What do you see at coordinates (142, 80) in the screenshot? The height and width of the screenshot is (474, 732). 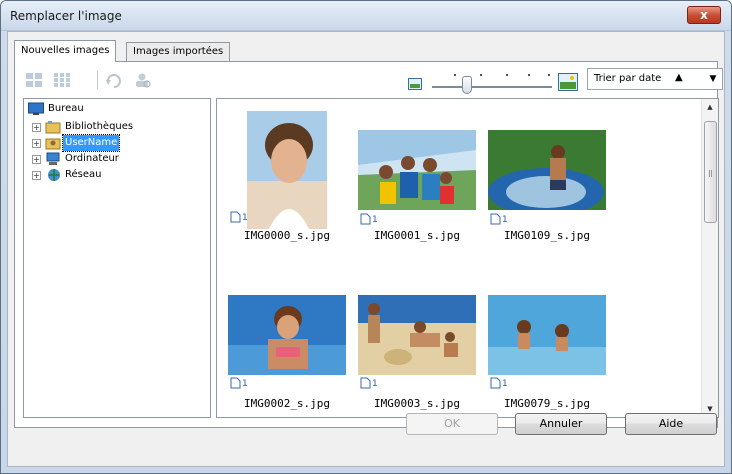 I see `person-search-icon` at bounding box center [142, 80].